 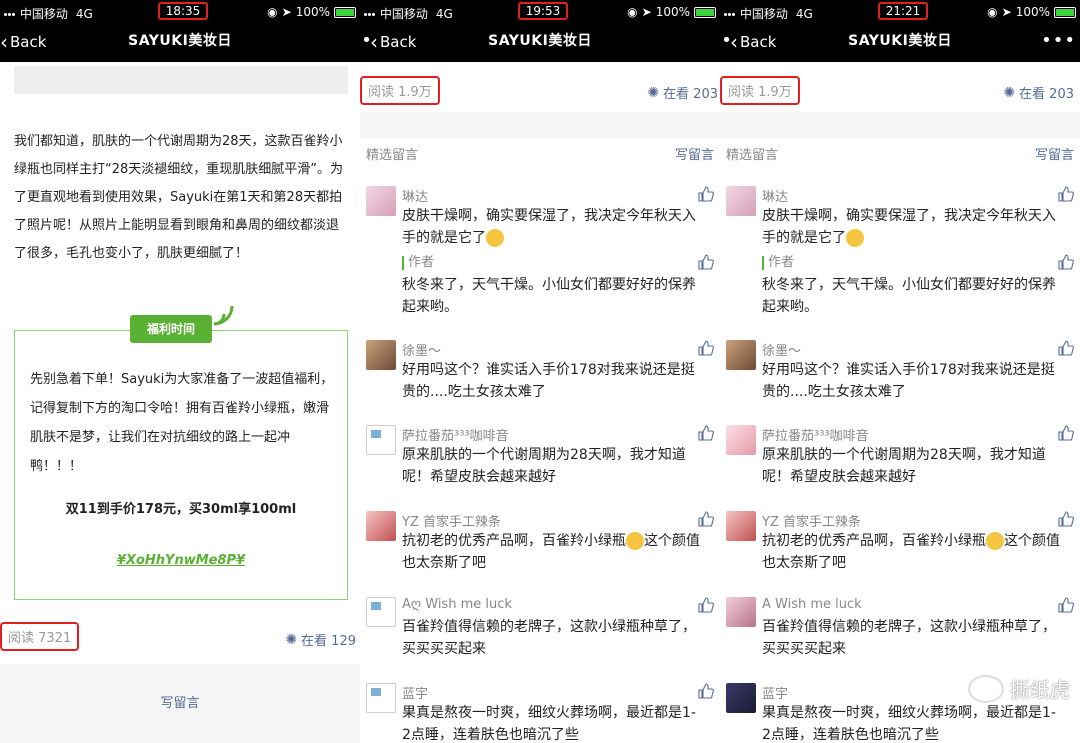 I want to click on selected-comments-label: 精选留言, so click(x=392, y=155).